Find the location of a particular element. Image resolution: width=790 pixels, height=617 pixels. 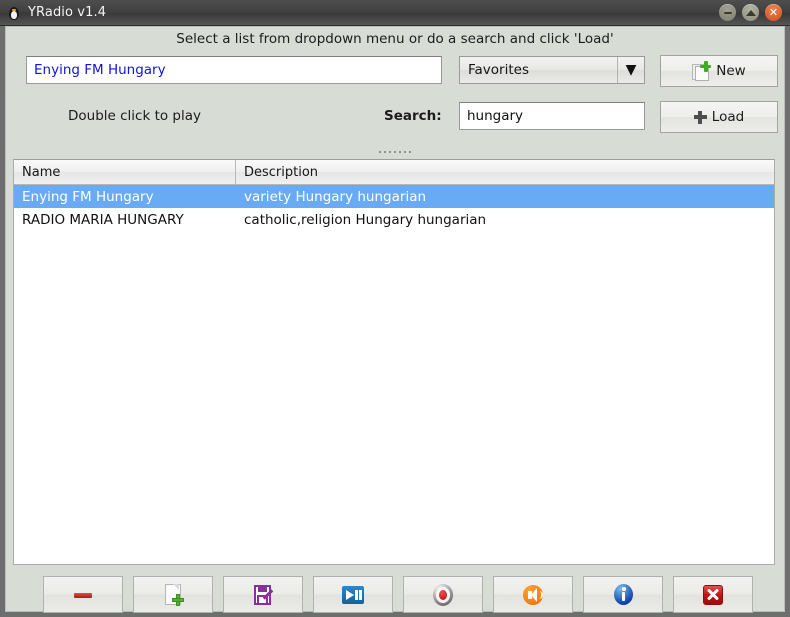

window-controls: ✕ is located at coordinates (751, 12).